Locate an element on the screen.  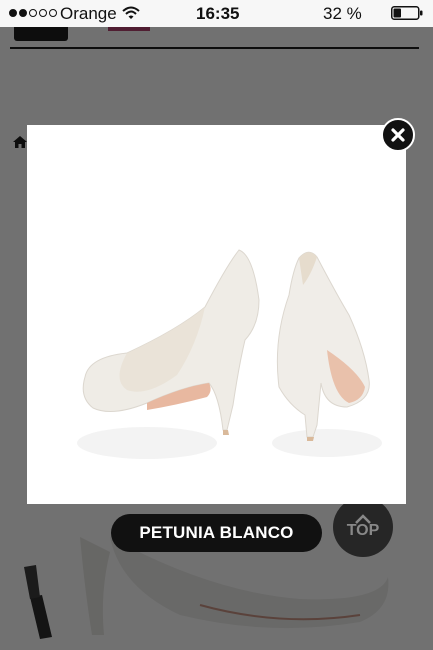
status-bar: Orange 16:35 32 % is located at coordinates (216, 13).